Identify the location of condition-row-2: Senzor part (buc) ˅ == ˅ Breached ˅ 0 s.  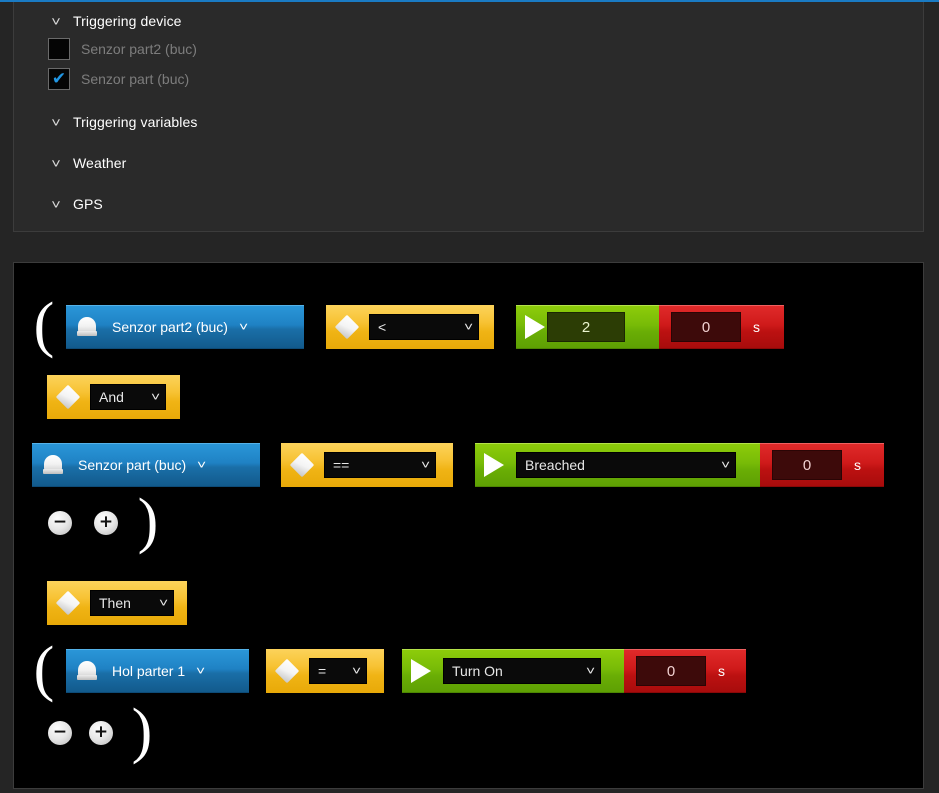
(458, 465).